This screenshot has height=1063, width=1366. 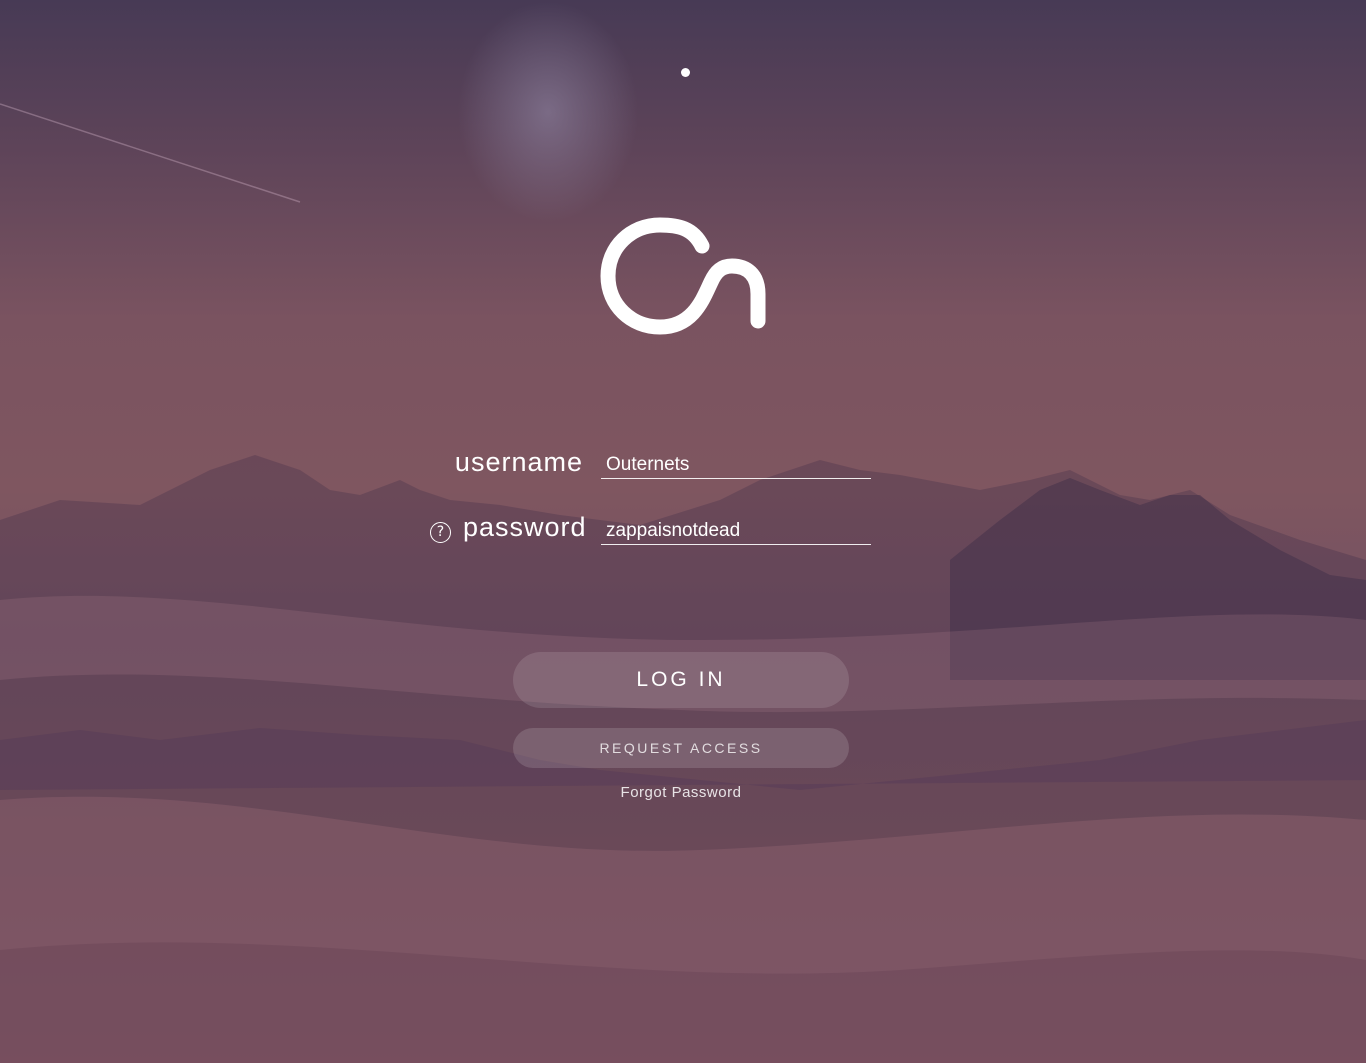 What do you see at coordinates (683, 276) in the screenshot?
I see `outernet-logo-icon` at bounding box center [683, 276].